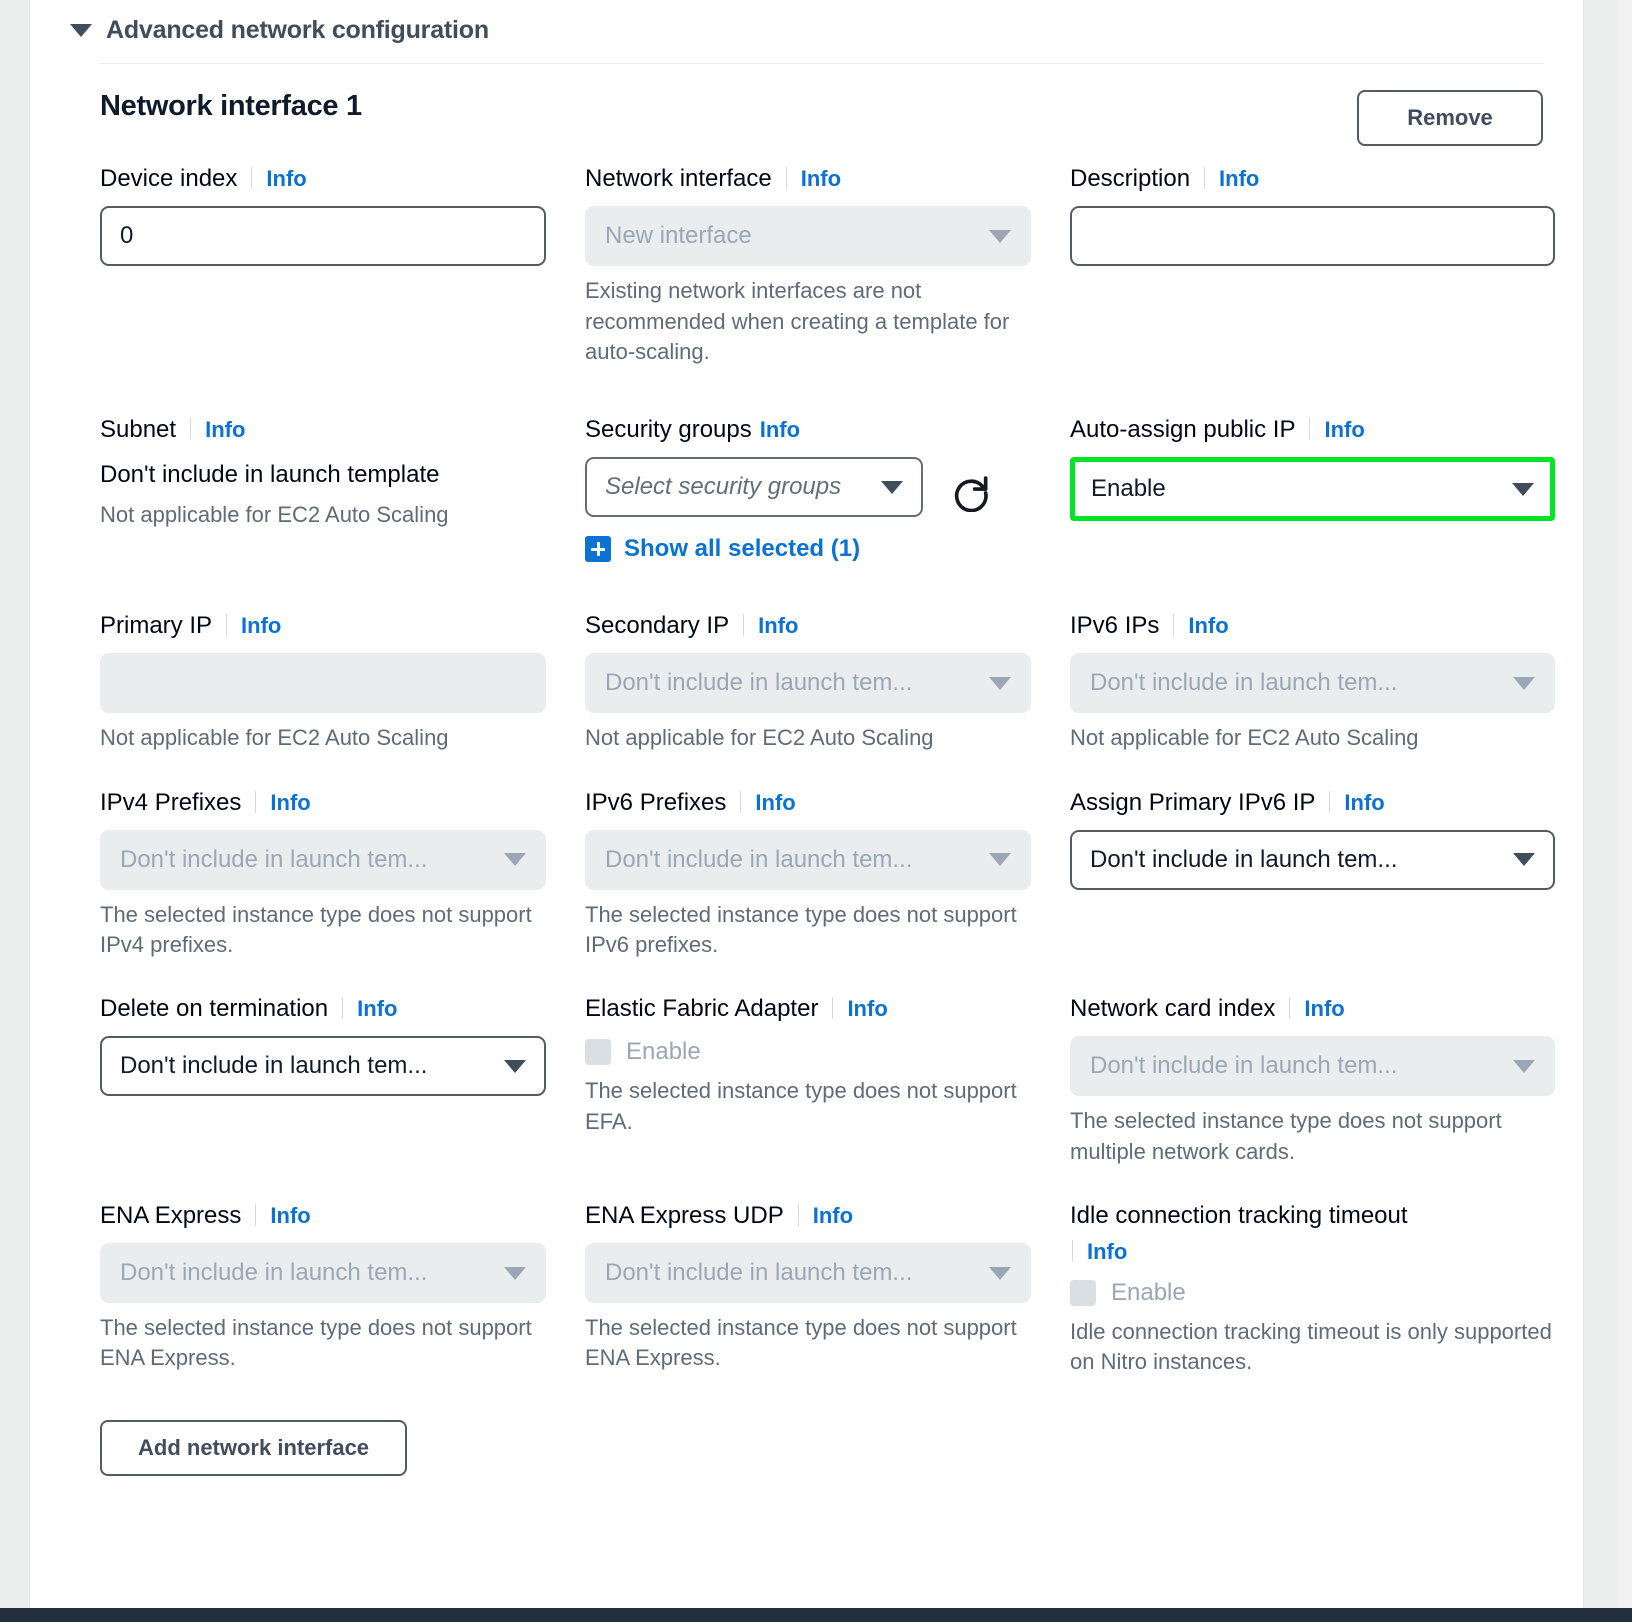 The image size is (1632, 1622). I want to click on ena-express-udp-info-link: Info, so click(833, 1216).